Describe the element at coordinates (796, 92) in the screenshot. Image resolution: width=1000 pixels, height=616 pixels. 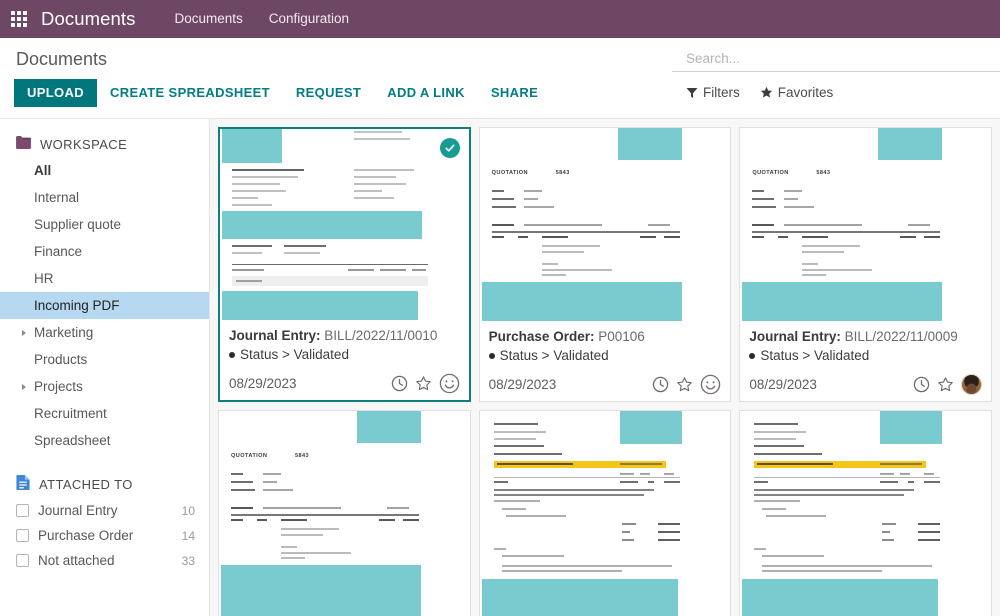
I see `favorites-dropdown: Favorites` at that location.